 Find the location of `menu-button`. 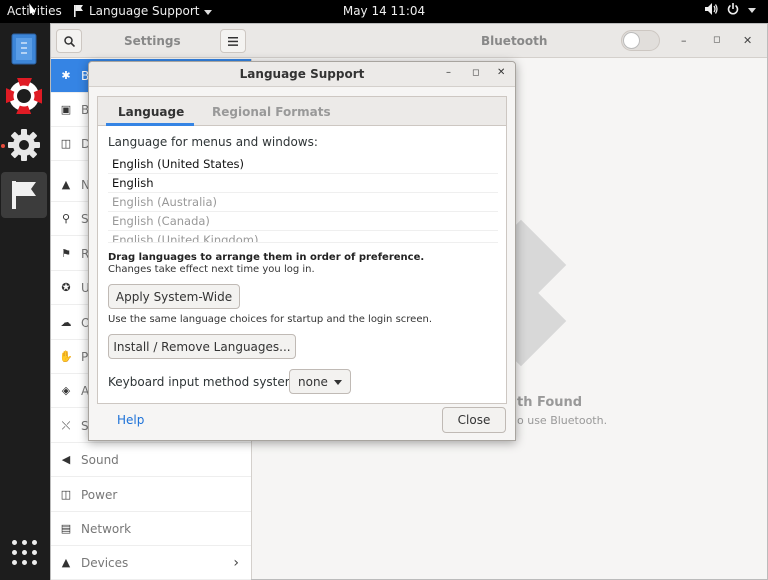

menu-button is located at coordinates (233, 41).